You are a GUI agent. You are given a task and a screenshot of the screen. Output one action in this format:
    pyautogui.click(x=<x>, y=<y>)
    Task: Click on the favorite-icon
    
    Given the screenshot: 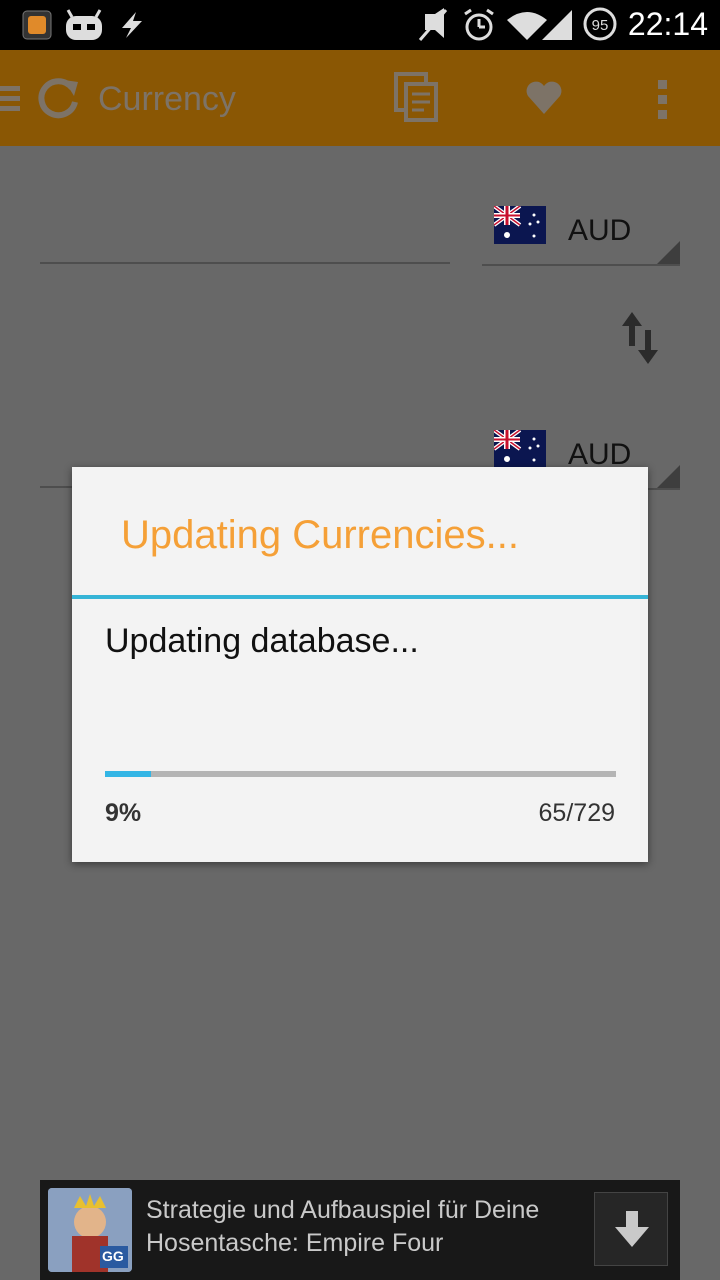 What is the action you would take?
    pyautogui.click(x=544, y=99)
    